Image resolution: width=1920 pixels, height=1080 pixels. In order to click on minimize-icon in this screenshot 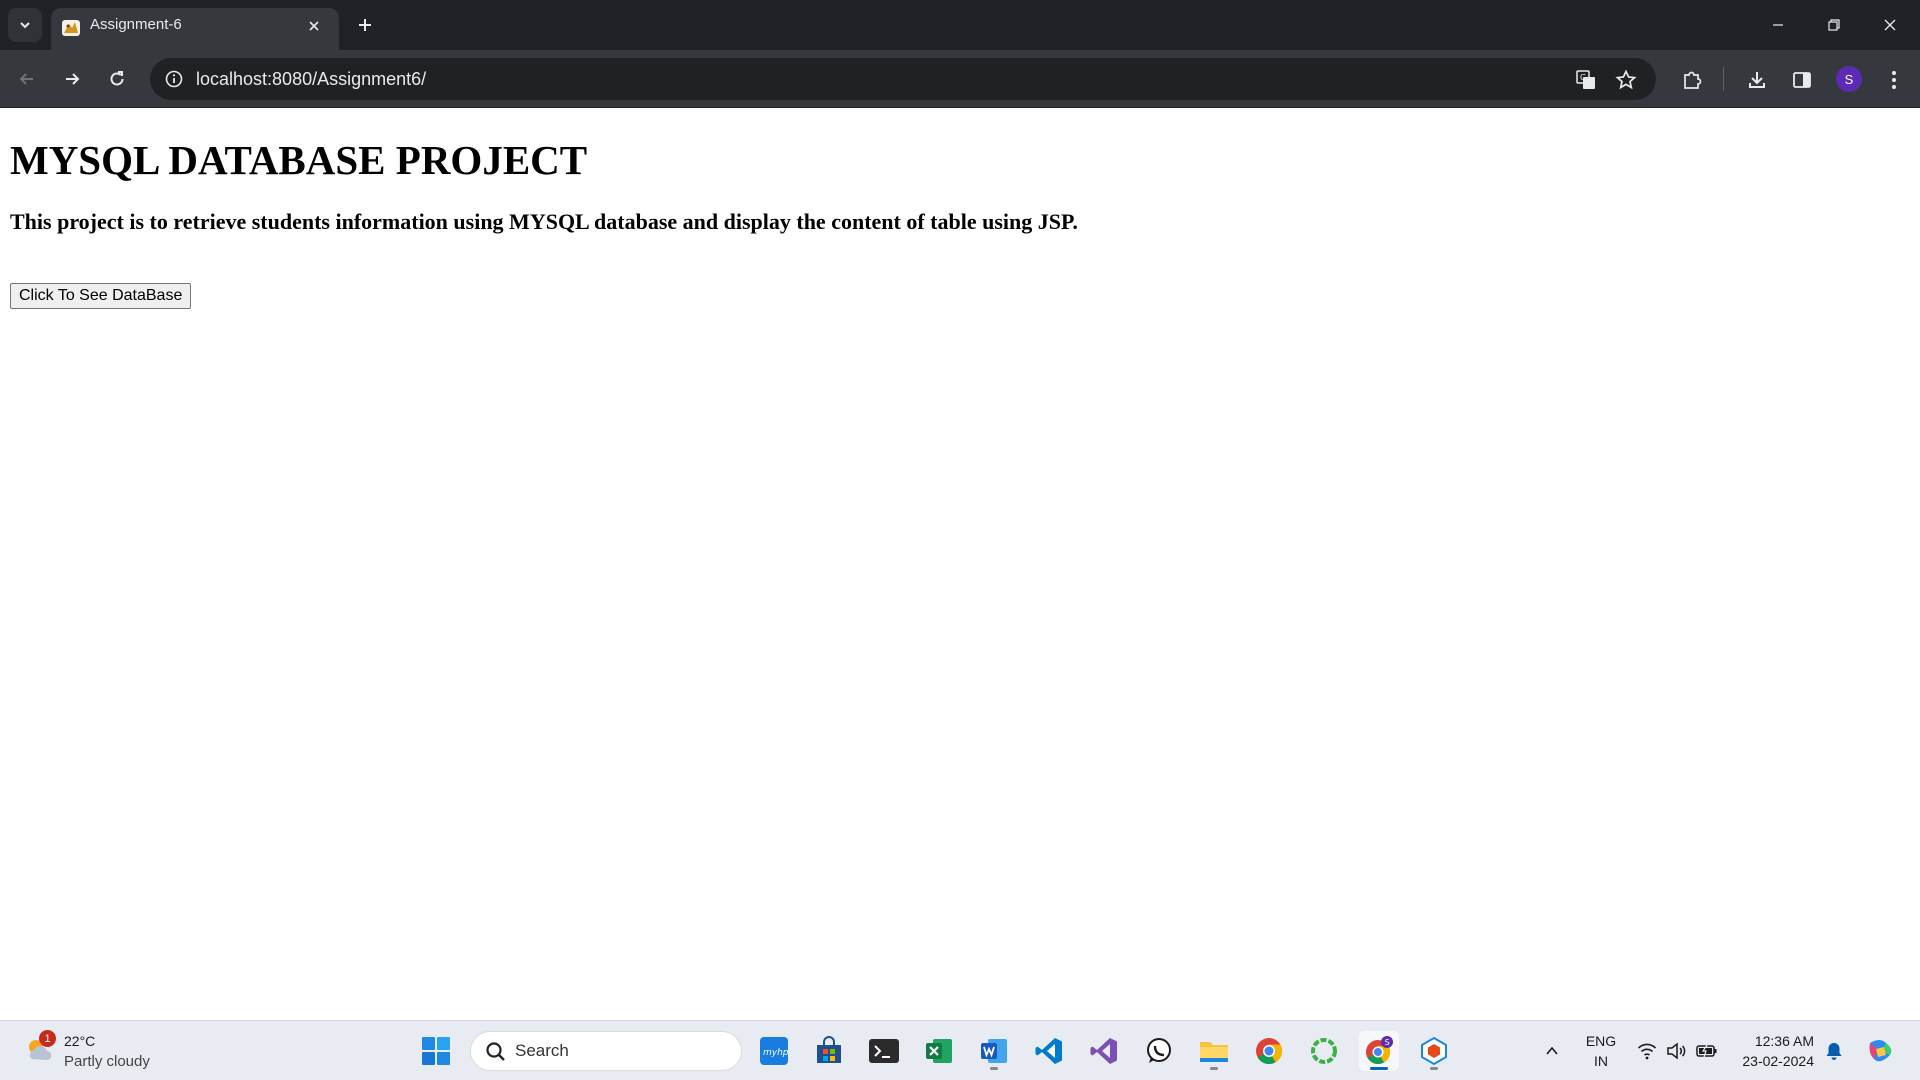, I will do `click(1778, 25)`.